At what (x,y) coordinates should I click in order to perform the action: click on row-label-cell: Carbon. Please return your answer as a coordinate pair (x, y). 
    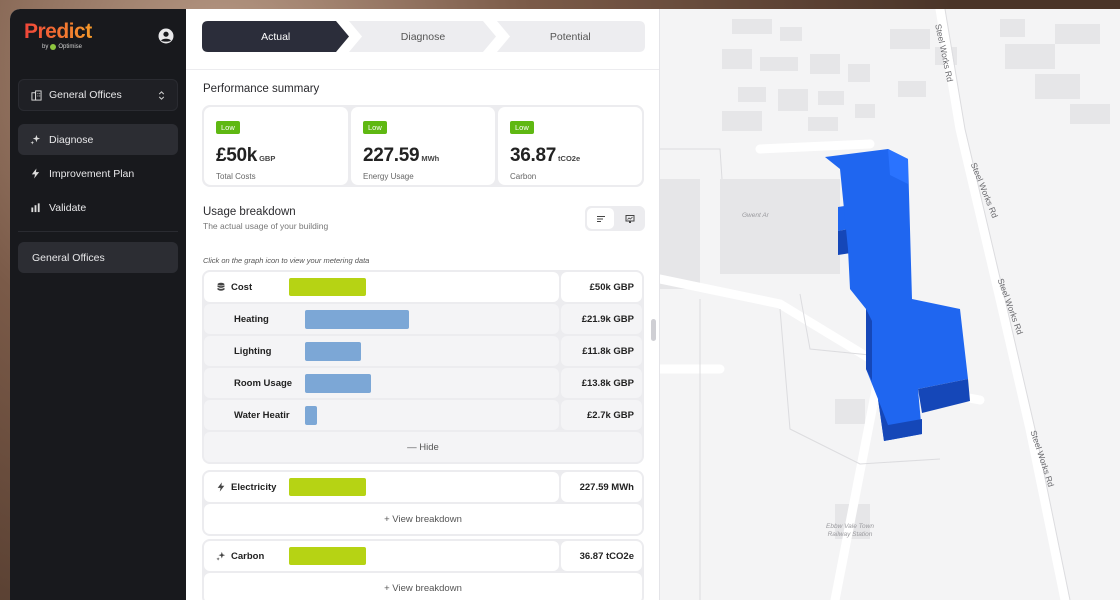
    Looking at the image, I should click on (381, 556).